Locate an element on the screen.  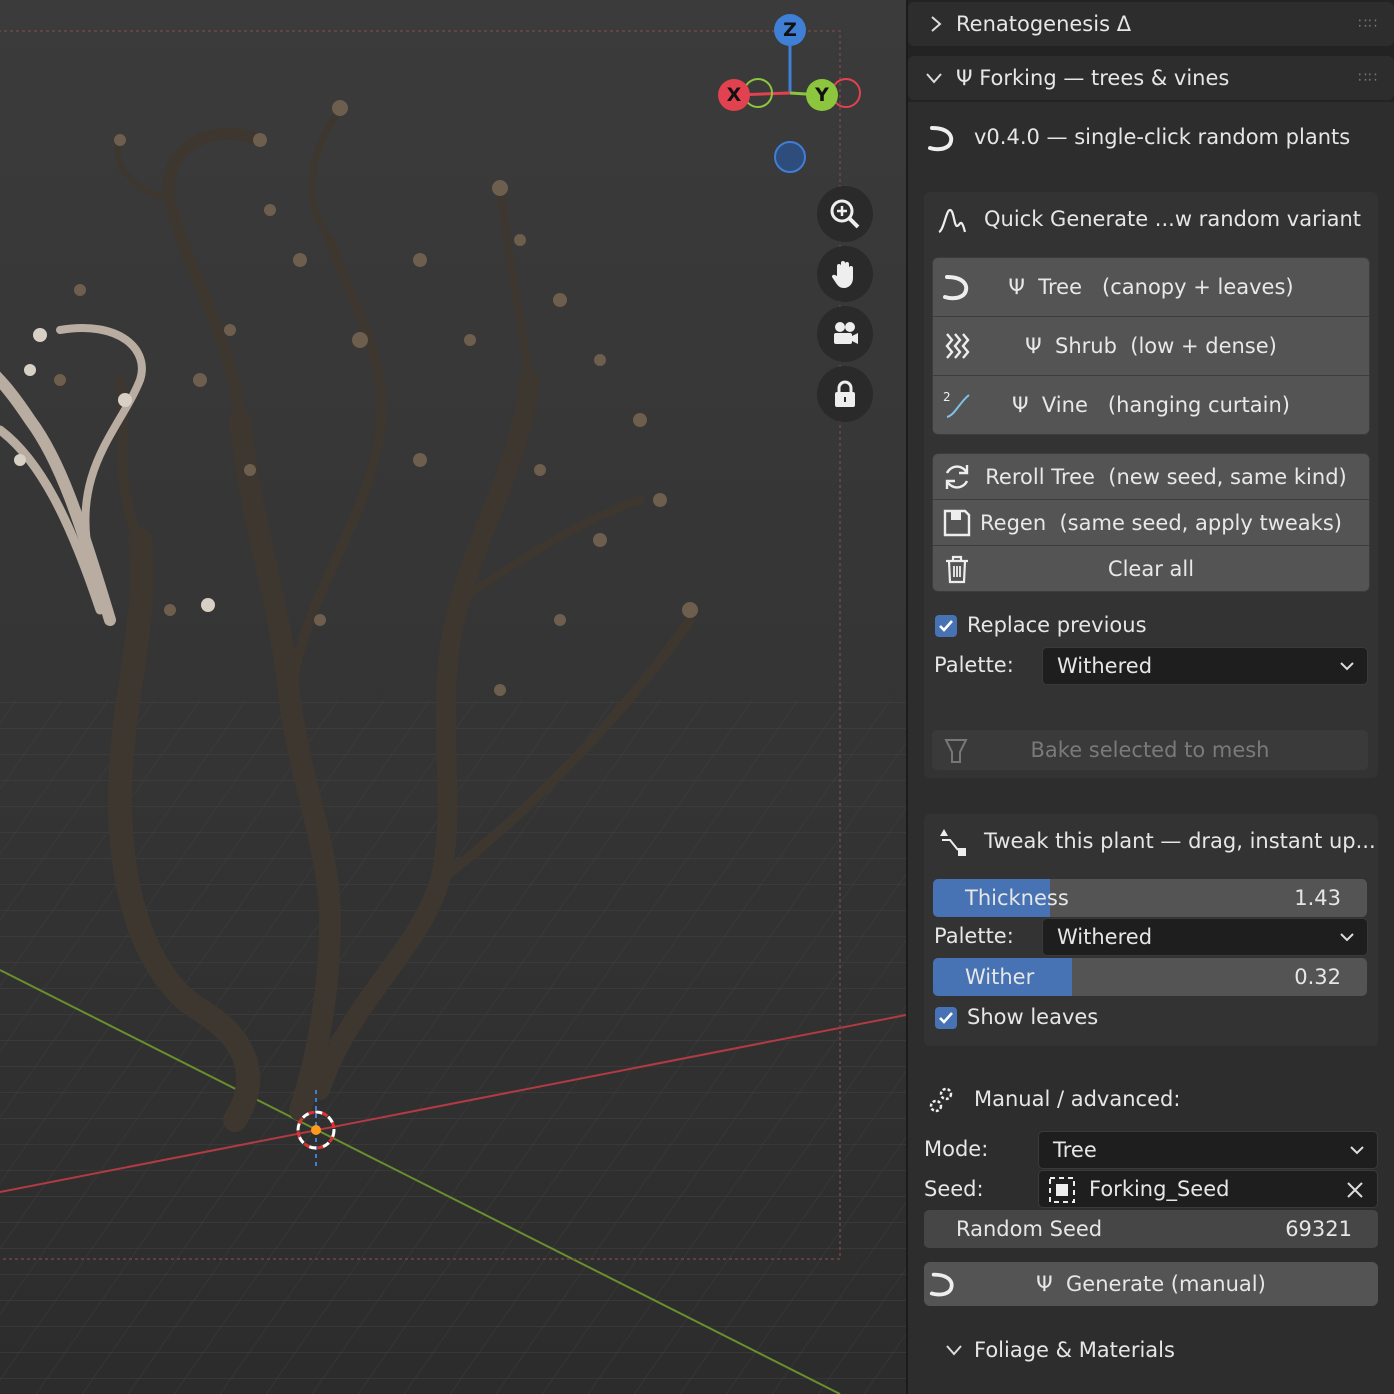
lock-icon is located at coordinates (845, 393).